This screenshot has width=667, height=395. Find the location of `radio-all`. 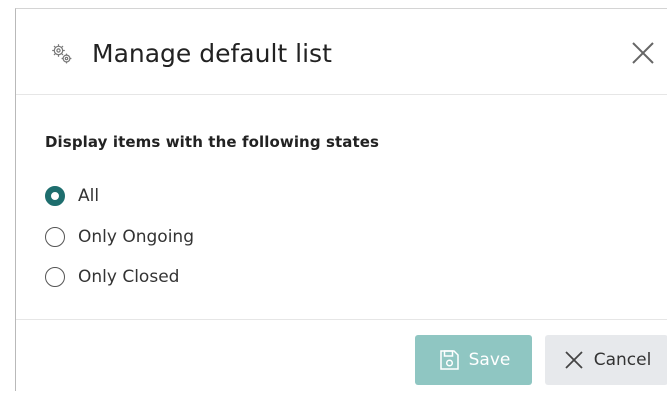

radio-all is located at coordinates (55, 196).